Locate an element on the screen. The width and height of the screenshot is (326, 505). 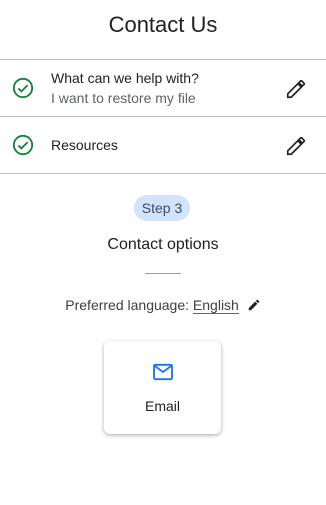
step-title-contact-options: Contact options is located at coordinates (163, 244).